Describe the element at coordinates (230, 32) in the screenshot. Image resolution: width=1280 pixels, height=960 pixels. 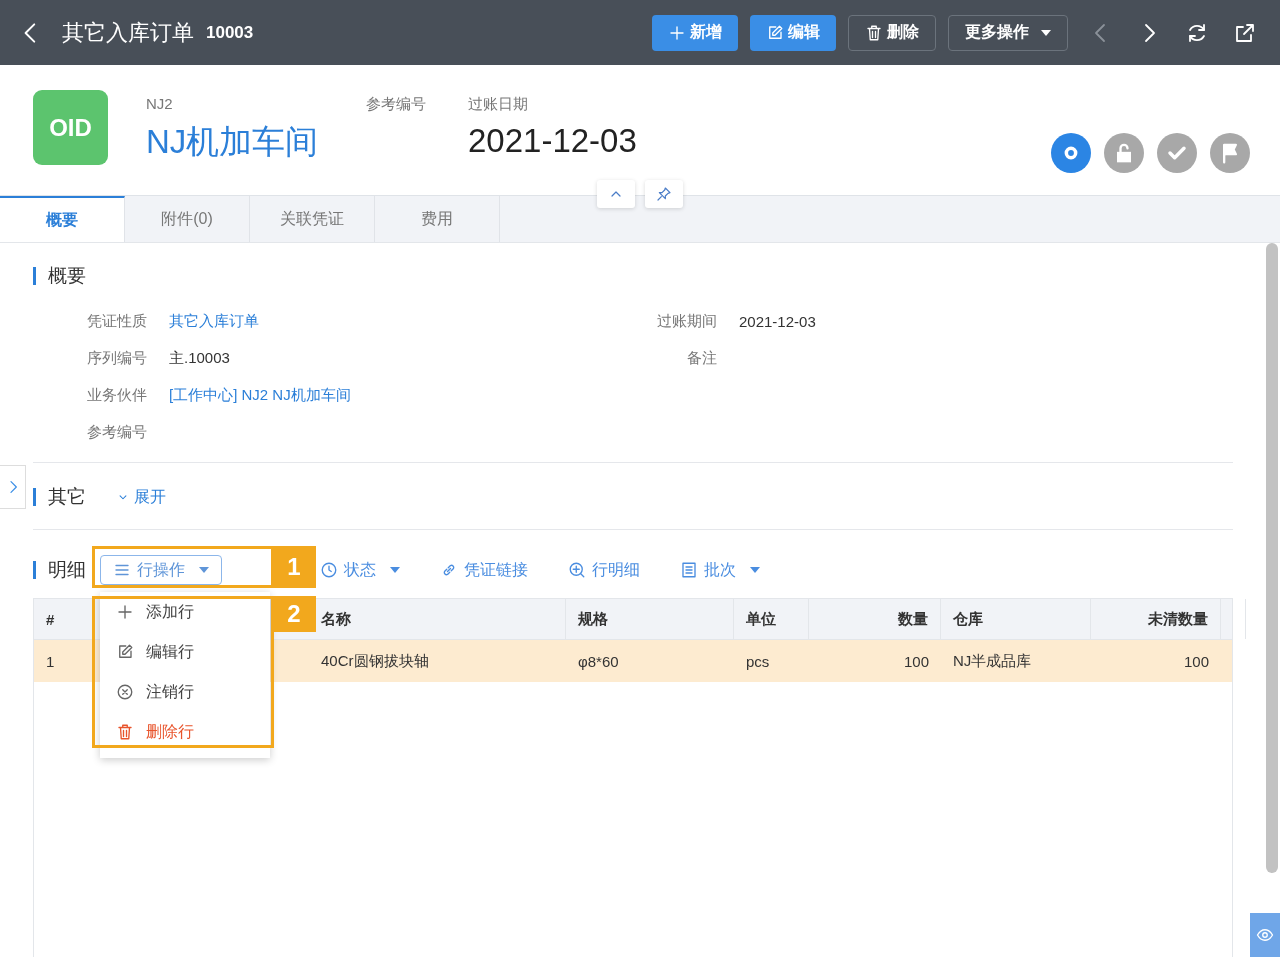
I see `order-number: 10003` at that location.